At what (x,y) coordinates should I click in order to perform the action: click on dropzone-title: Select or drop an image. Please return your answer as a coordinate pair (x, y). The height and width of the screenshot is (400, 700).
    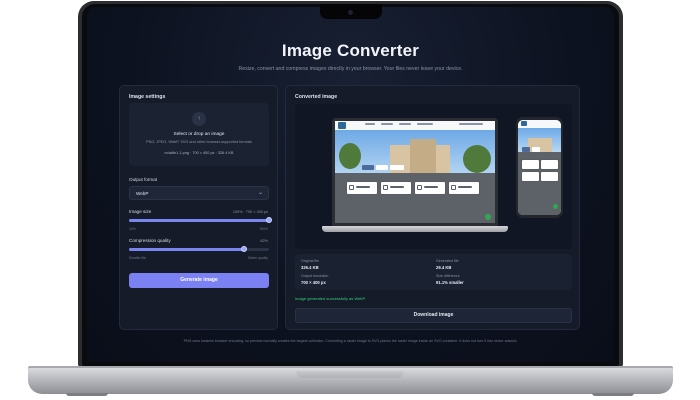
    Looking at the image, I should click on (199, 134).